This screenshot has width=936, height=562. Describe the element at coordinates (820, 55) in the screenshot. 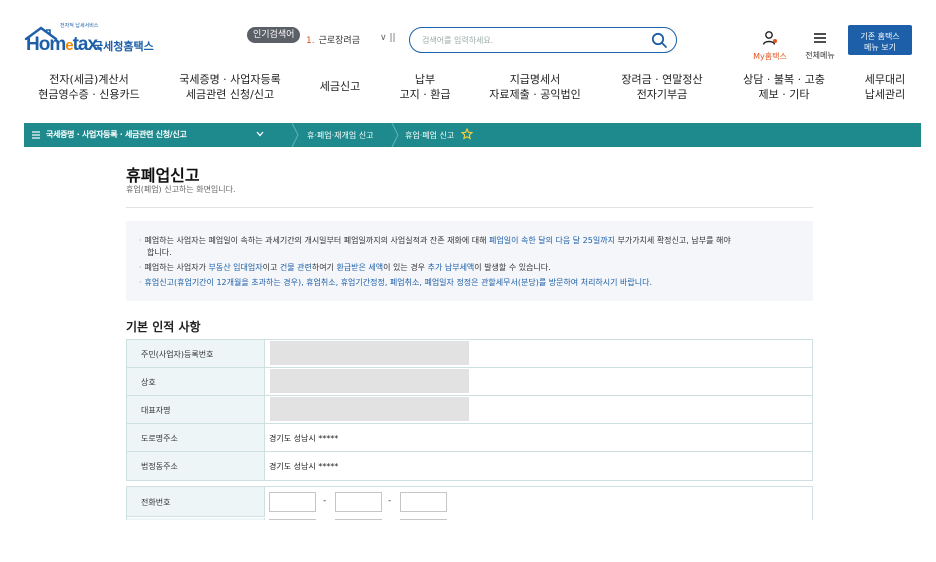

I see `all-menu-label: 전체메뉴` at that location.